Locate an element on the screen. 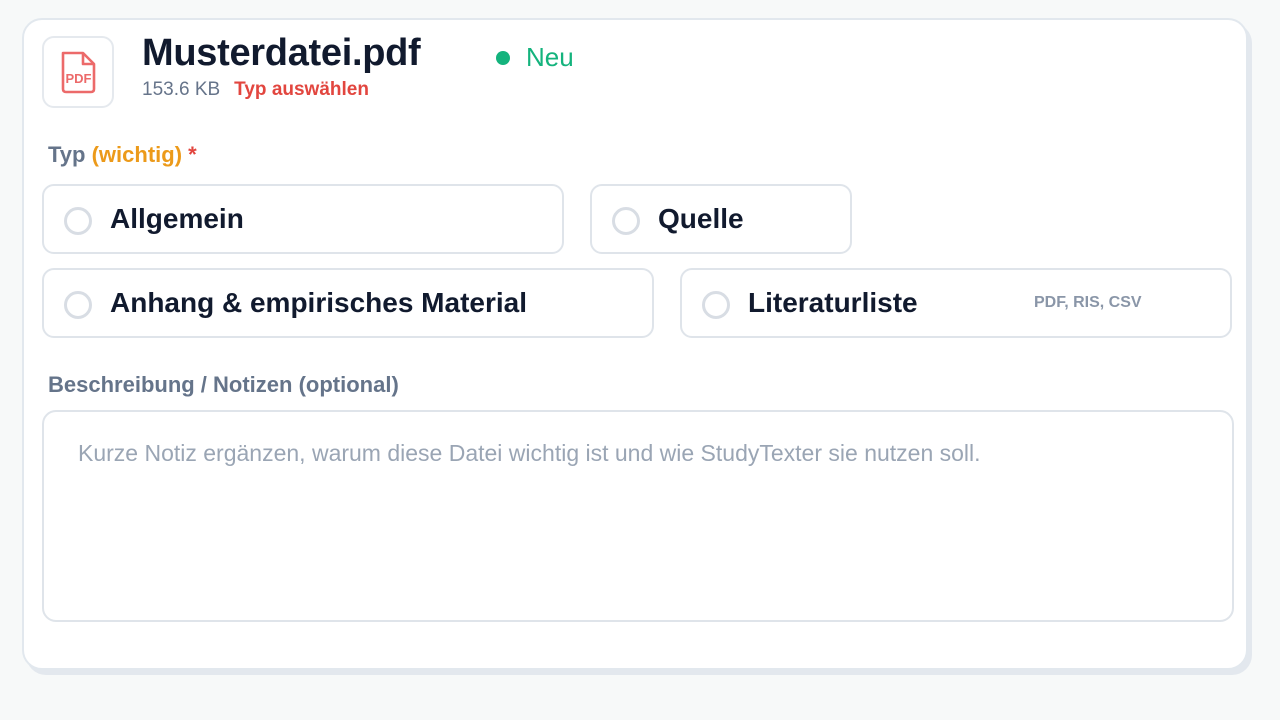  type-option-literaturliste: Literaturliste PDF, RIS, CSV is located at coordinates (956, 303).